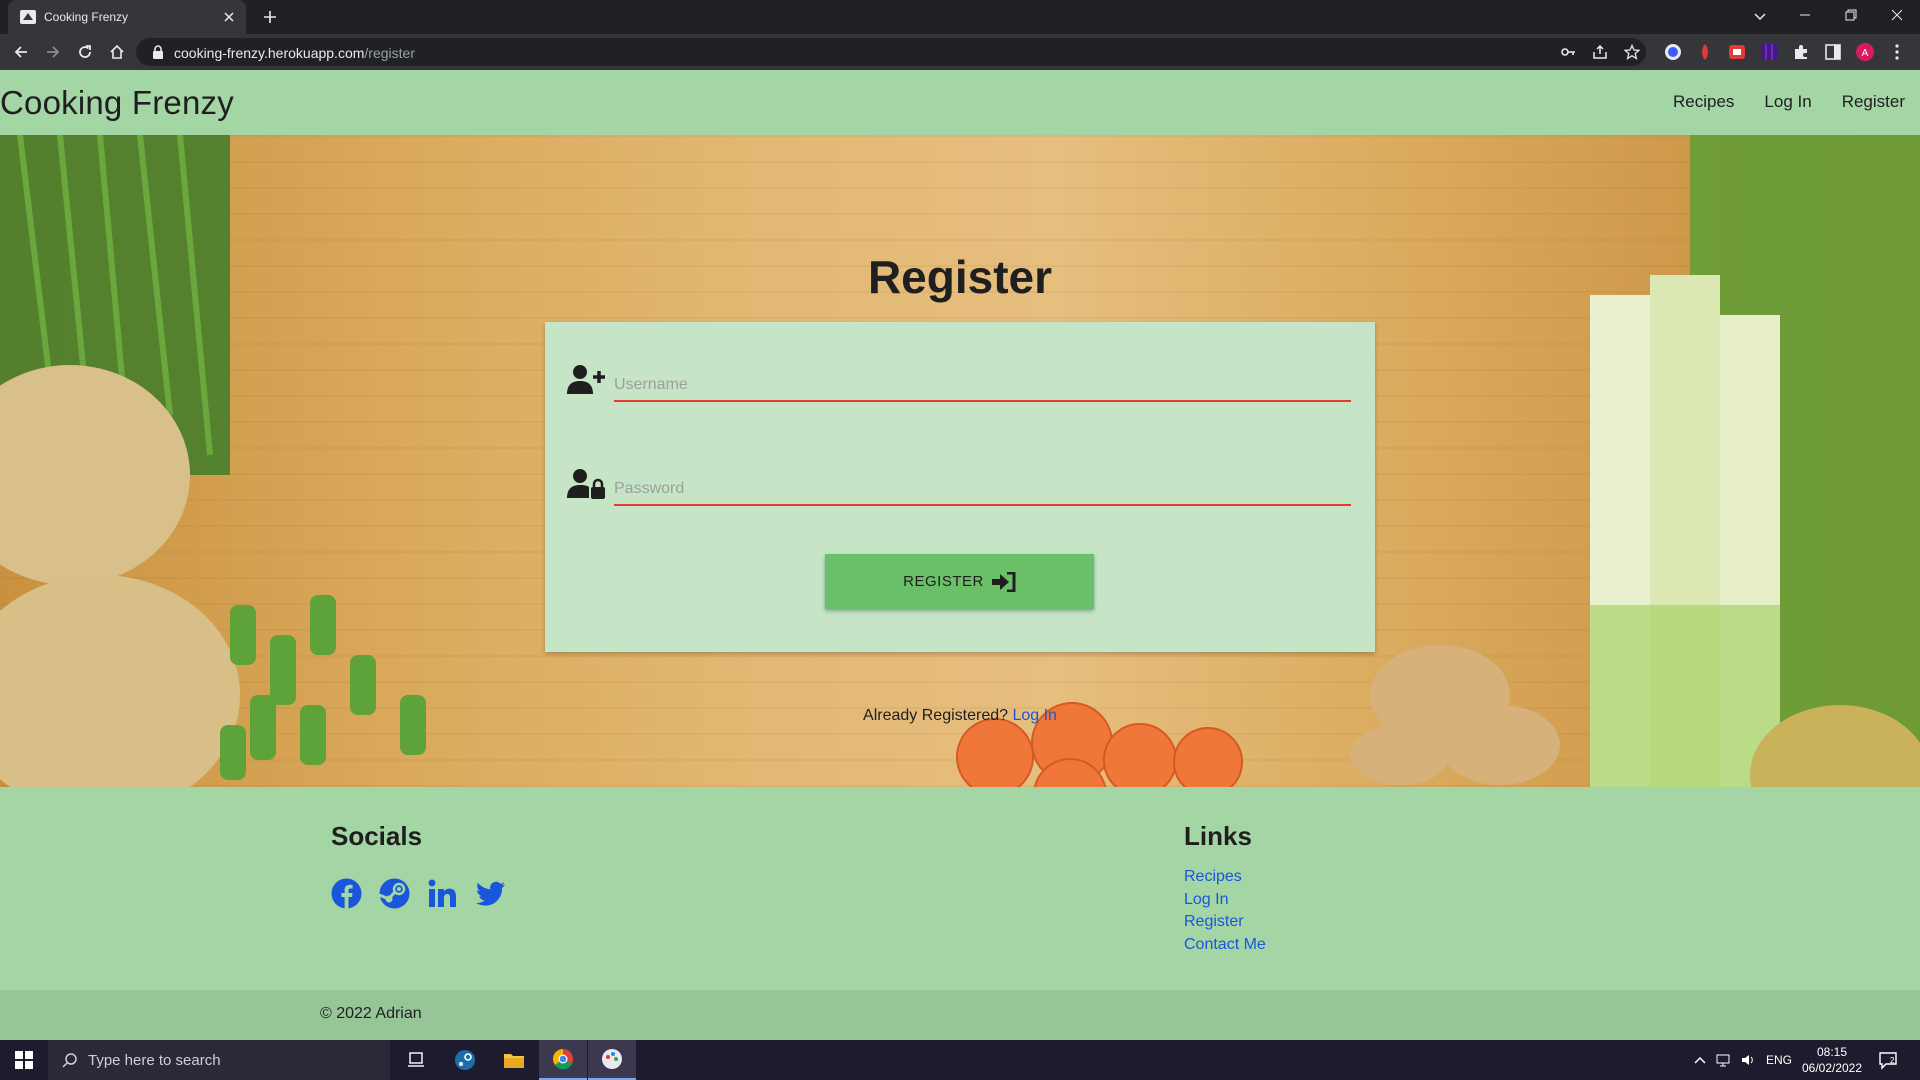  What do you see at coordinates (1737, 52) in the screenshot?
I see `extension-video-icon` at bounding box center [1737, 52].